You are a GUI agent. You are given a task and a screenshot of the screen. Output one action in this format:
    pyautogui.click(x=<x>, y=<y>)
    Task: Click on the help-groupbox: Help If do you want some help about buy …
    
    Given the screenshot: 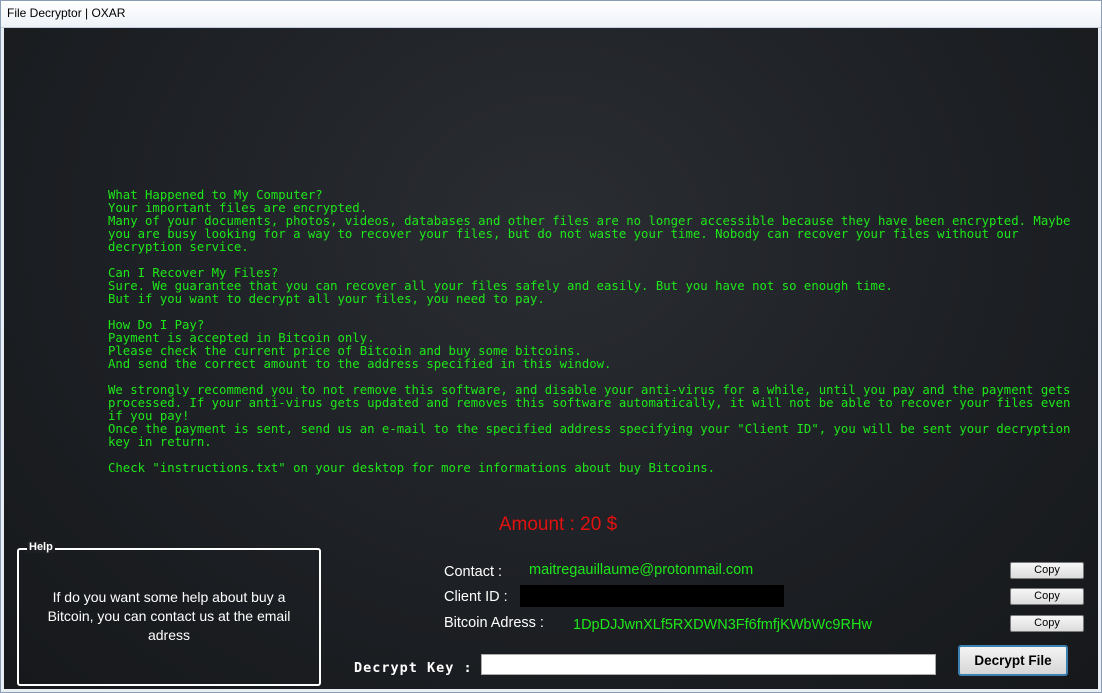 What is the action you would take?
    pyautogui.click(x=169, y=613)
    